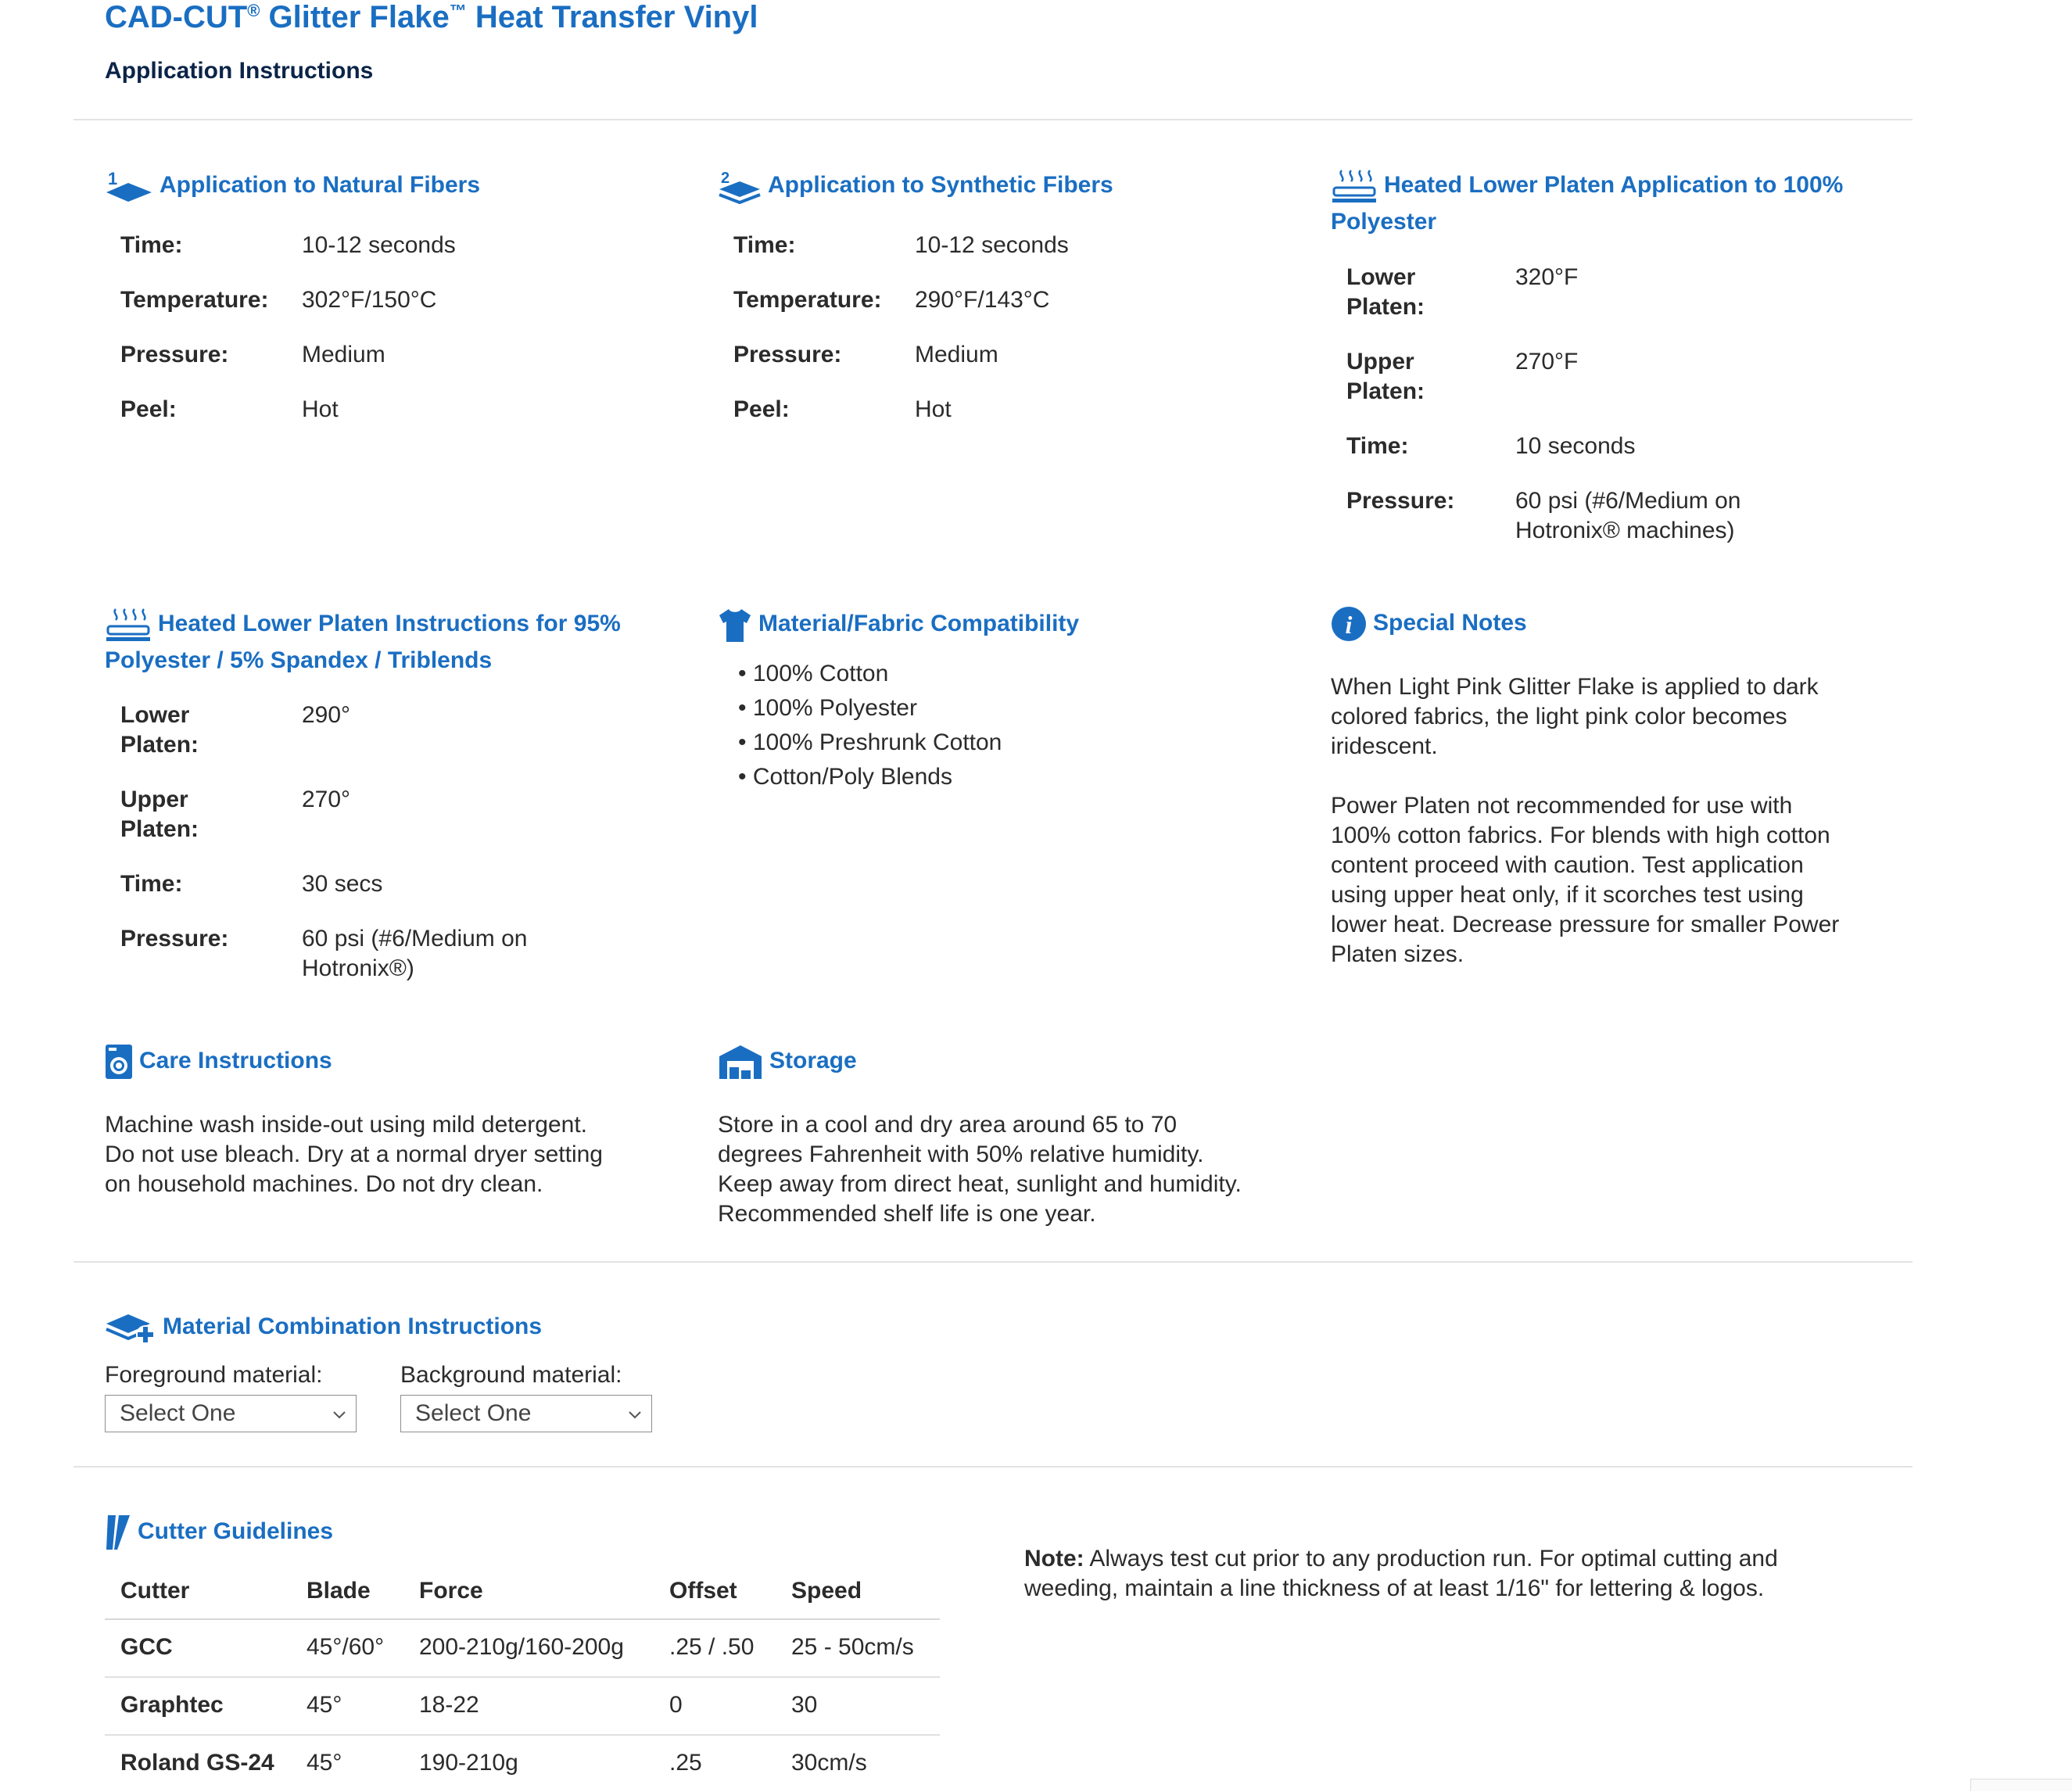  I want to click on background-material-label: Background material:, so click(511, 1375).